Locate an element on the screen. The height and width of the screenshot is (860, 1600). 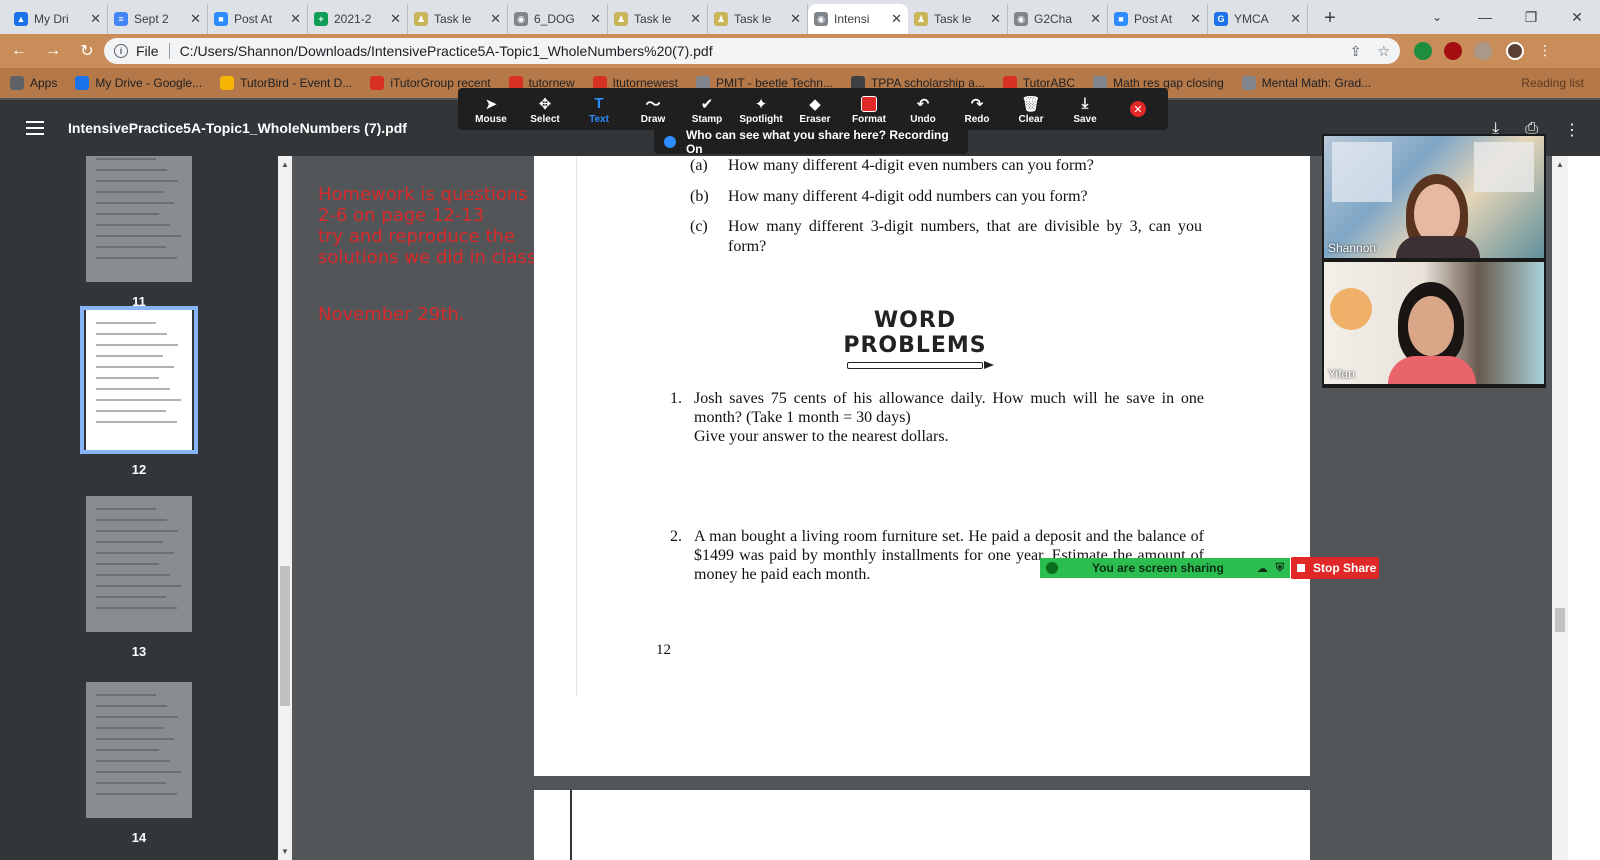
back-icon: ← is located at coordinates (19, 51).